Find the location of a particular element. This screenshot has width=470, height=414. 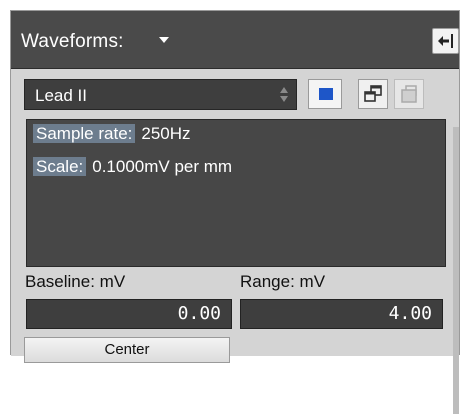

scale-label: Scale: is located at coordinates (60, 166).